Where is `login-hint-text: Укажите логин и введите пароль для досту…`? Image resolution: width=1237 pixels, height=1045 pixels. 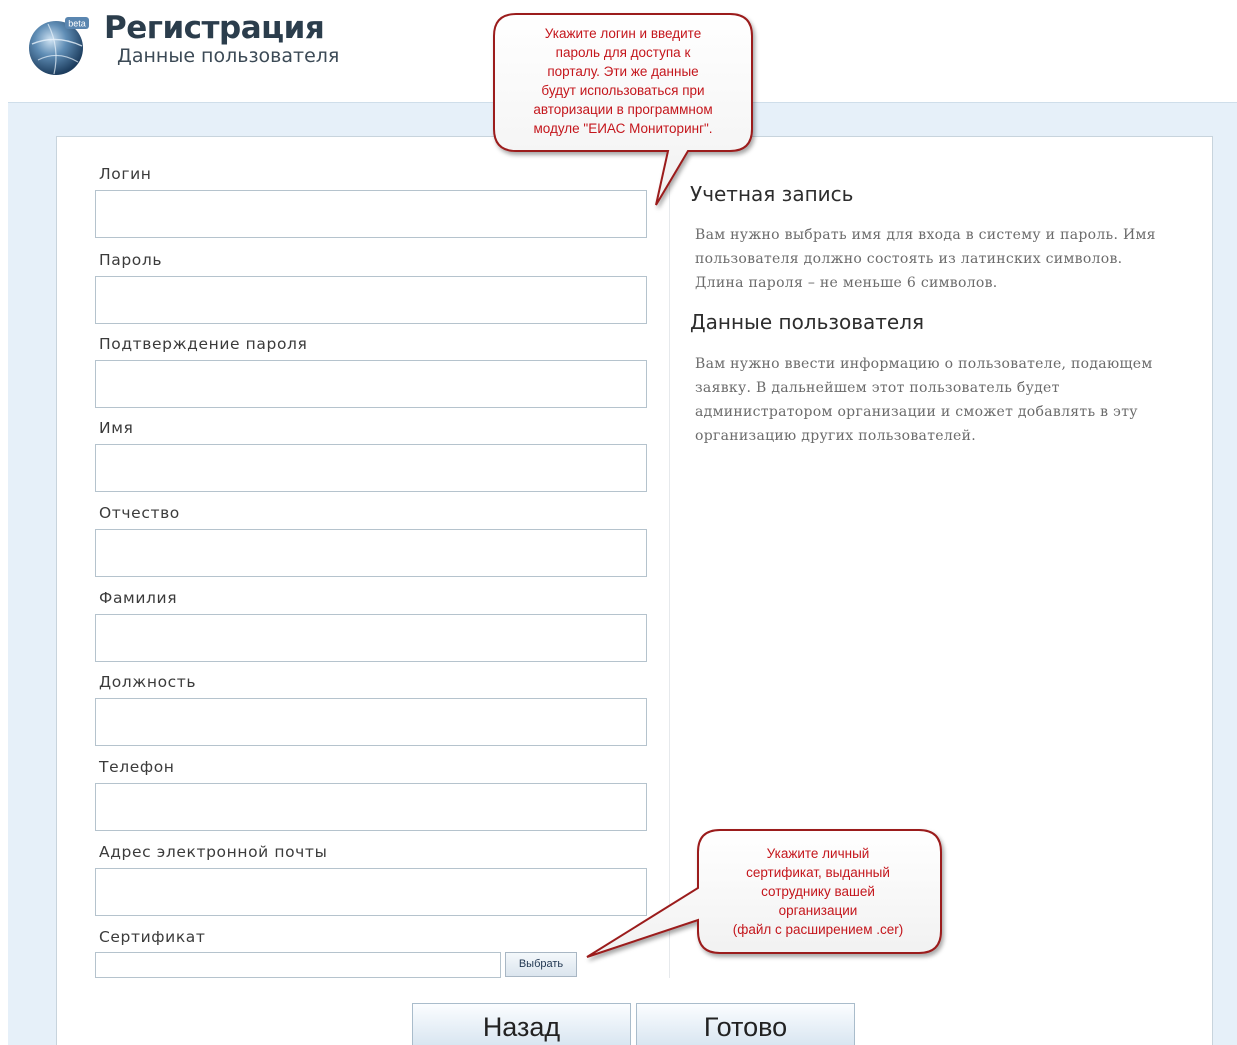
login-hint-text: Укажите логин и введите пароль для досту… is located at coordinates (623, 81).